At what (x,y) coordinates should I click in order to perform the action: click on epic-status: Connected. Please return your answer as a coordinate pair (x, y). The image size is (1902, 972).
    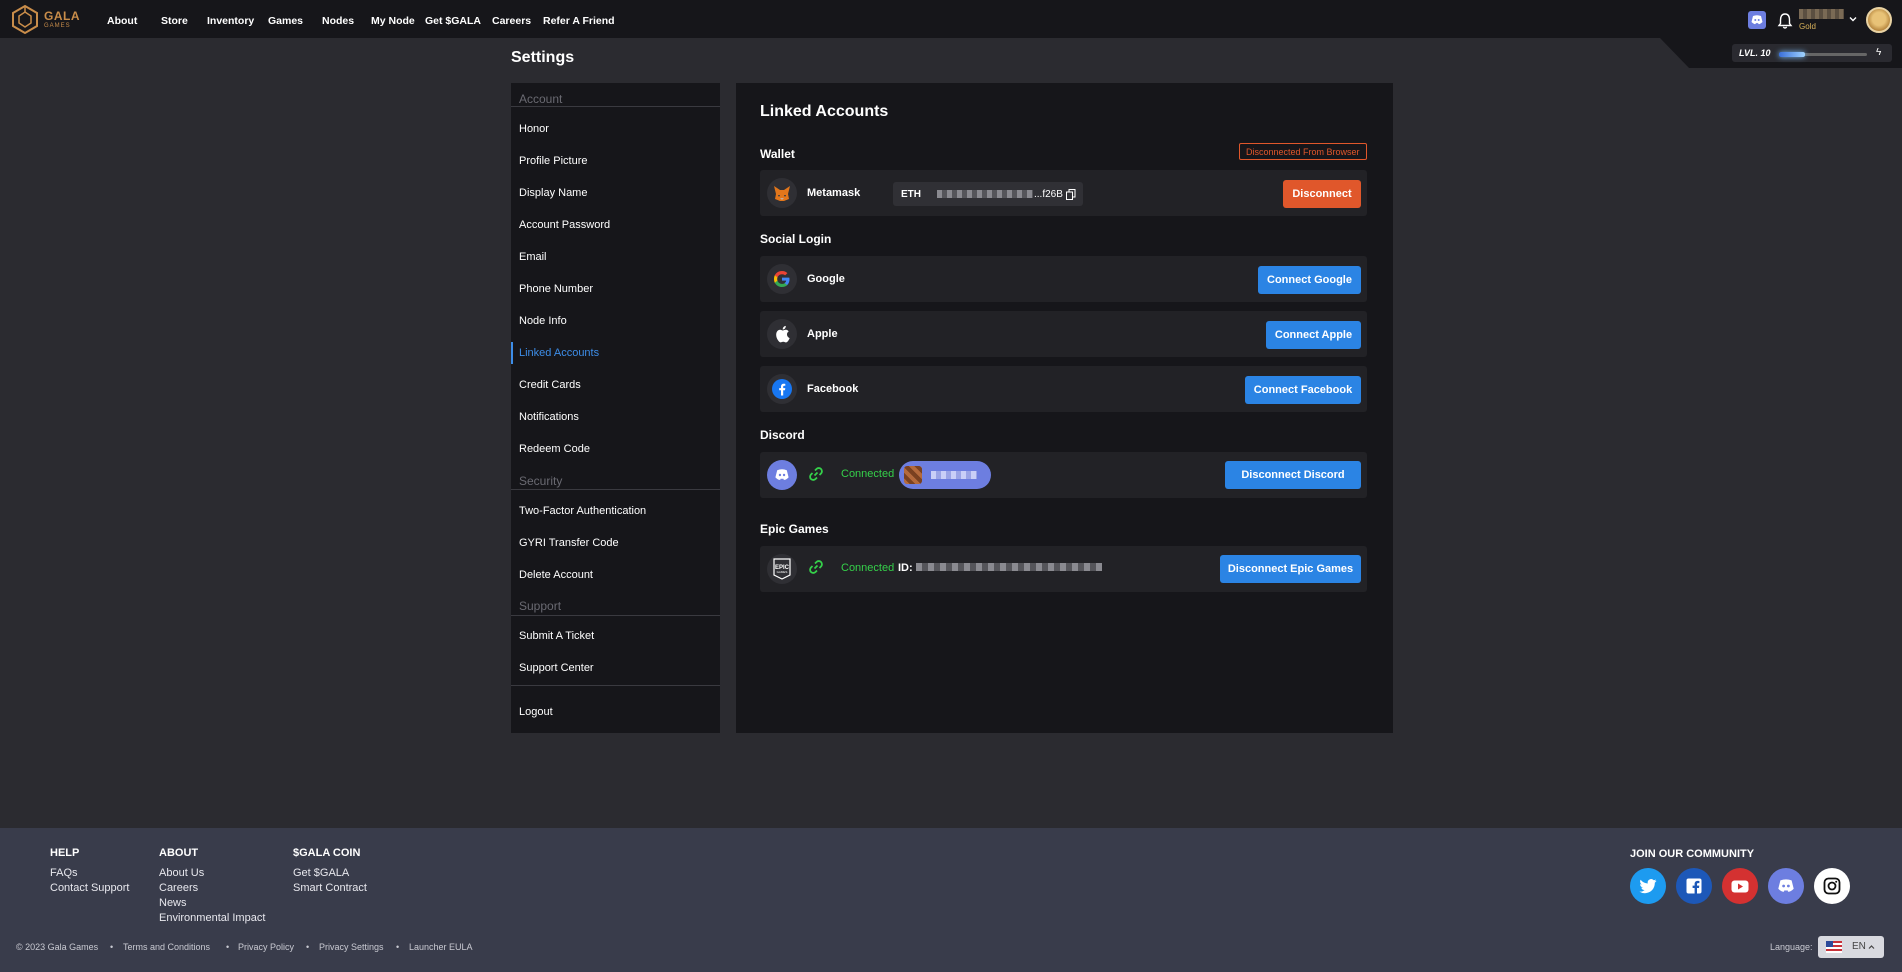
    Looking at the image, I should click on (868, 568).